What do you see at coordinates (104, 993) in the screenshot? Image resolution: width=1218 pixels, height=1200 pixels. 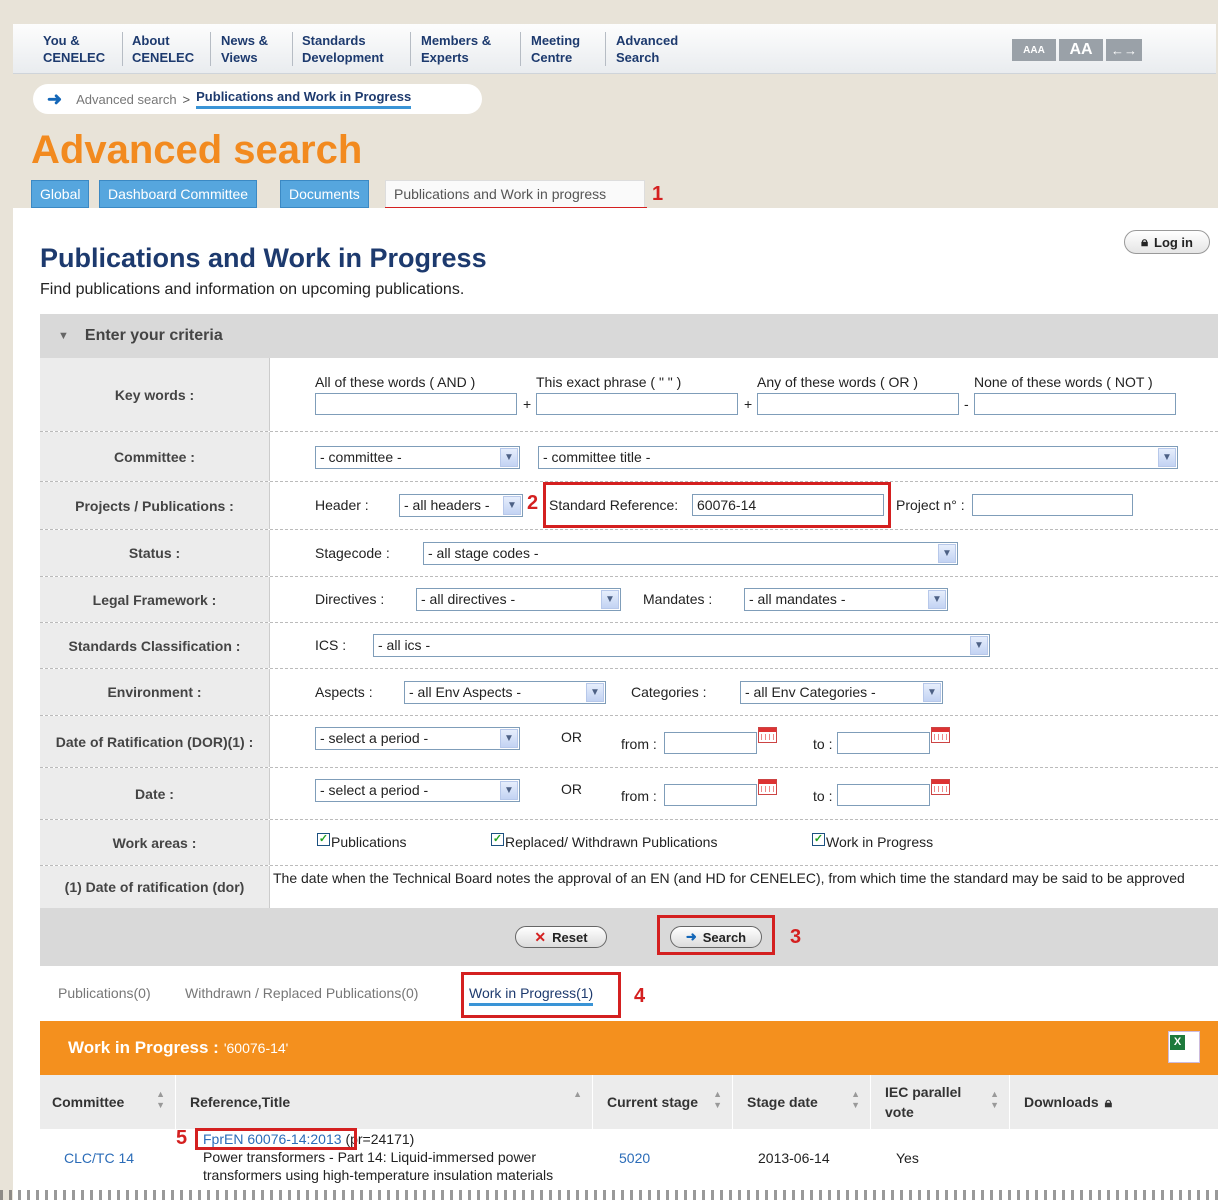 I see `result-tab-publications: Publications(0)` at bounding box center [104, 993].